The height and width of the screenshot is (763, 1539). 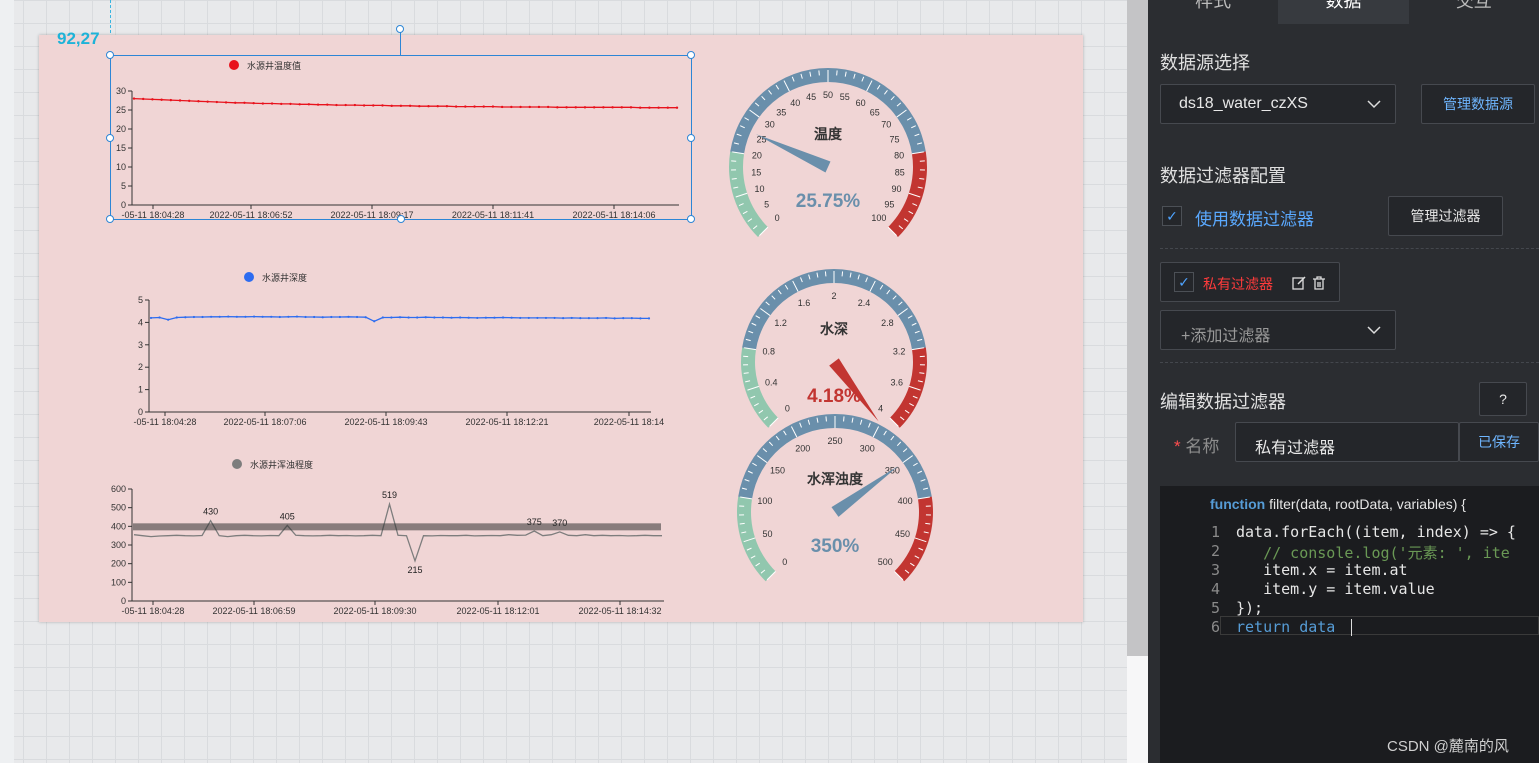 I want to click on name-label-row: * 名称, so click(x=1196, y=444).